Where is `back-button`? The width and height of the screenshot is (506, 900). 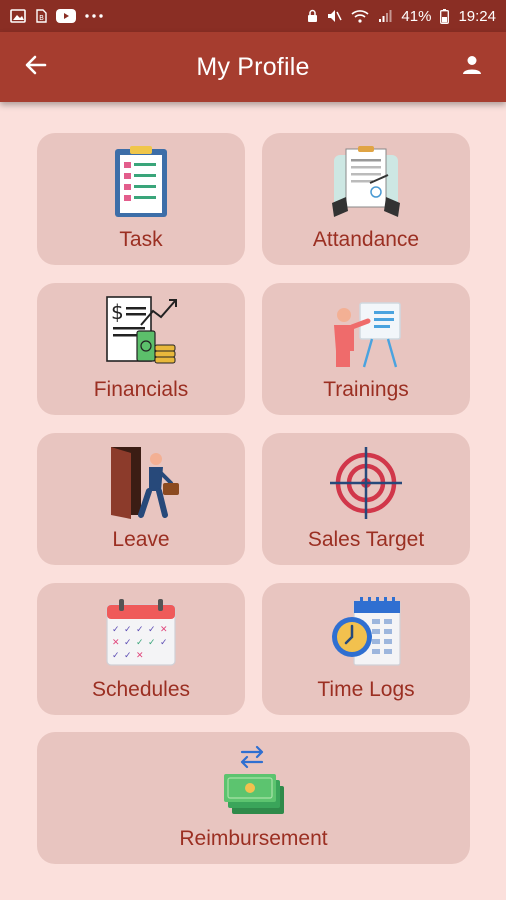
back-button is located at coordinates (36, 67).